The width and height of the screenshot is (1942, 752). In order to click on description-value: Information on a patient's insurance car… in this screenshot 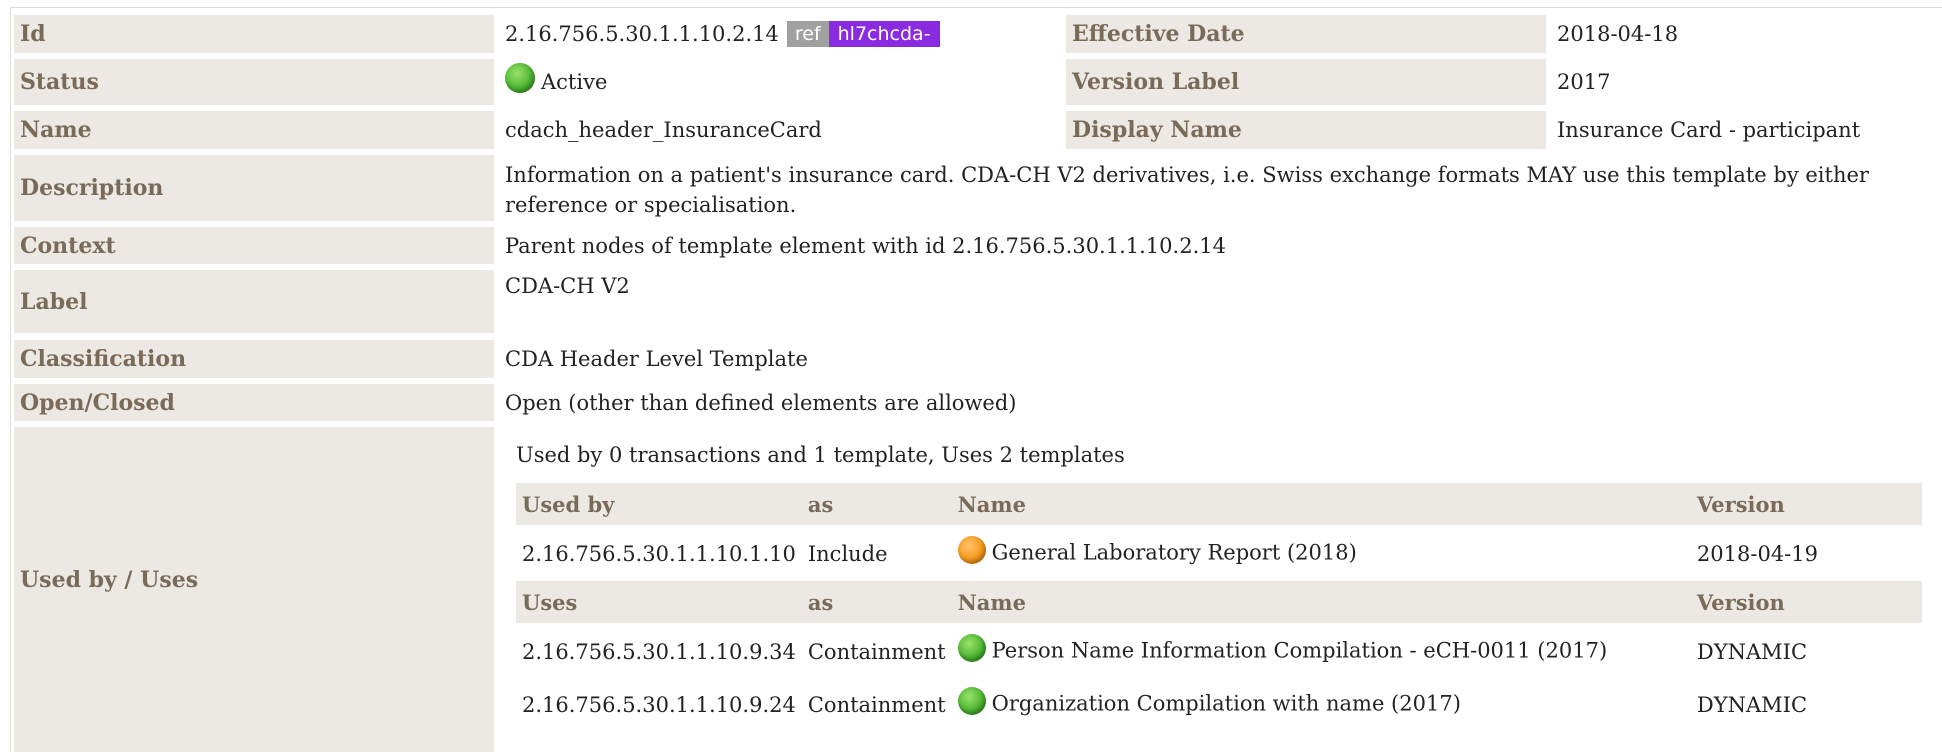, I will do `click(1187, 190)`.